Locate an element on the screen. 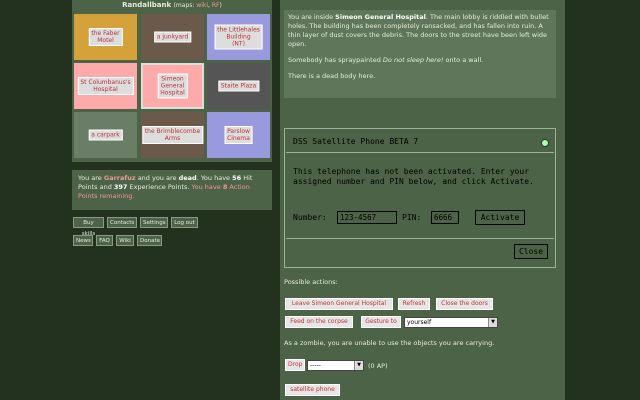  map-tile-current: Simeon General Hospital is located at coordinates (172, 86).